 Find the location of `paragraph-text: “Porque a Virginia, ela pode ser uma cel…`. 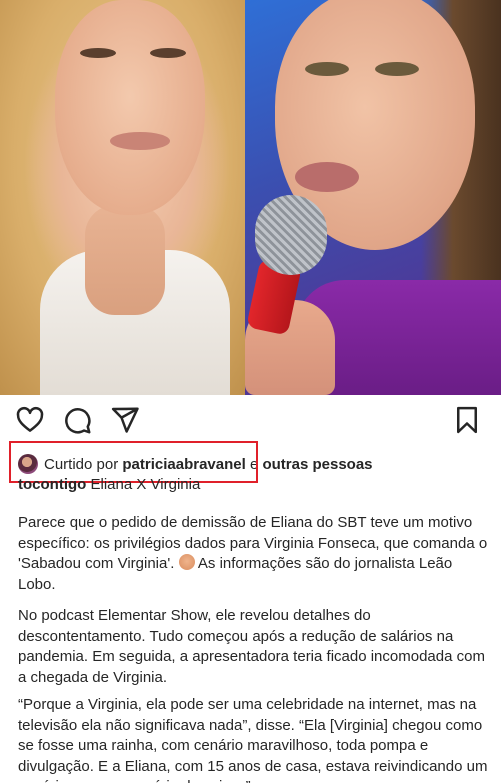

paragraph-text: “Porque a Virginia, ela pode ser uma cel… is located at coordinates (253, 739).